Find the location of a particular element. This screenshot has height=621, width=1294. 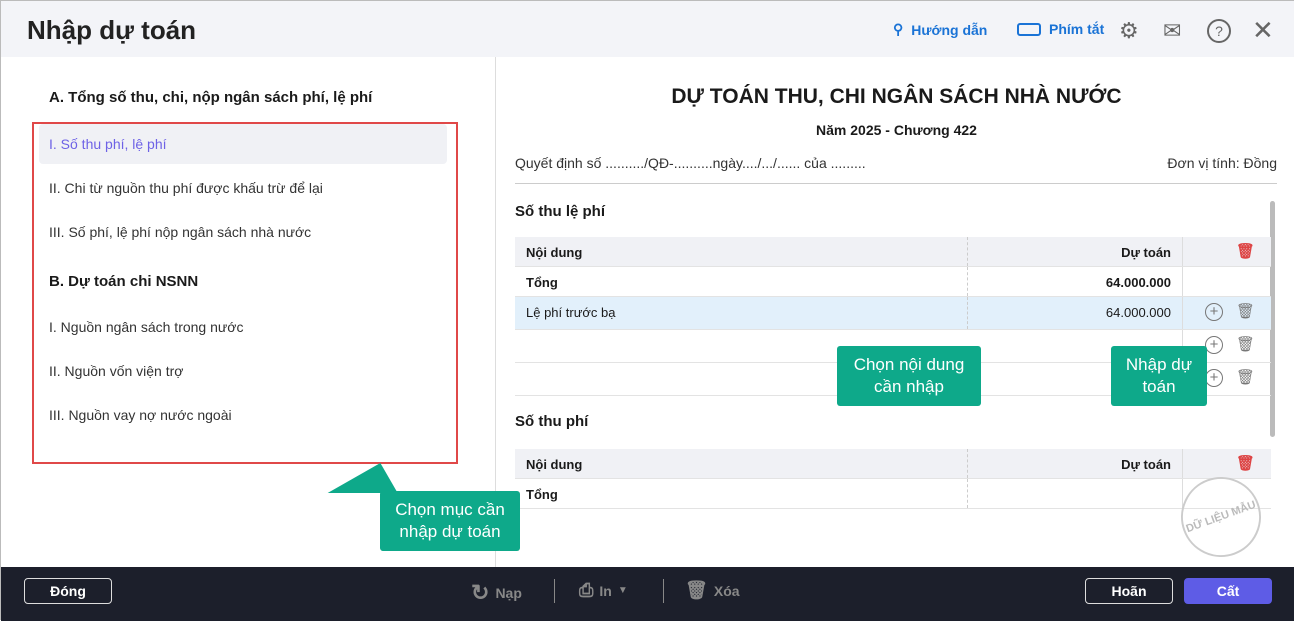

doc-subtitle: Năm 2025 - Chương 422 is located at coordinates (896, 130).